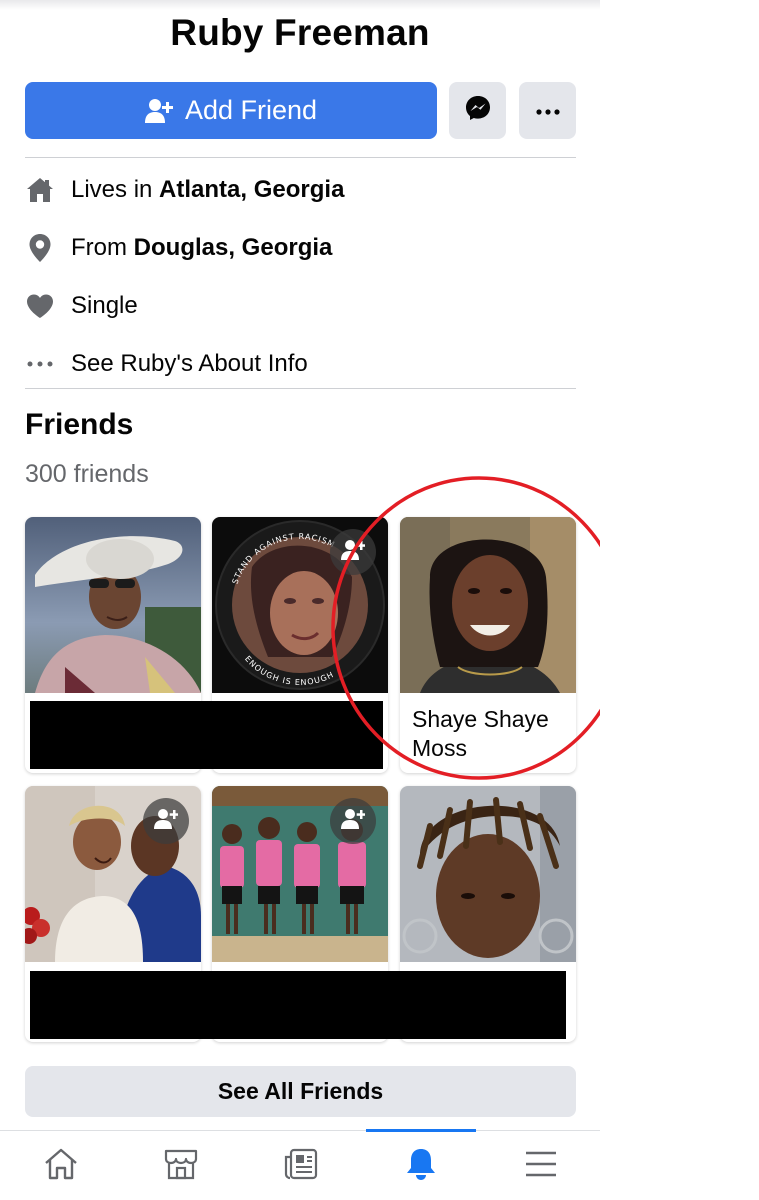 The height and width of the screenshot is (1200, 759). I want to click on tab-menu, so click(541, 1165).